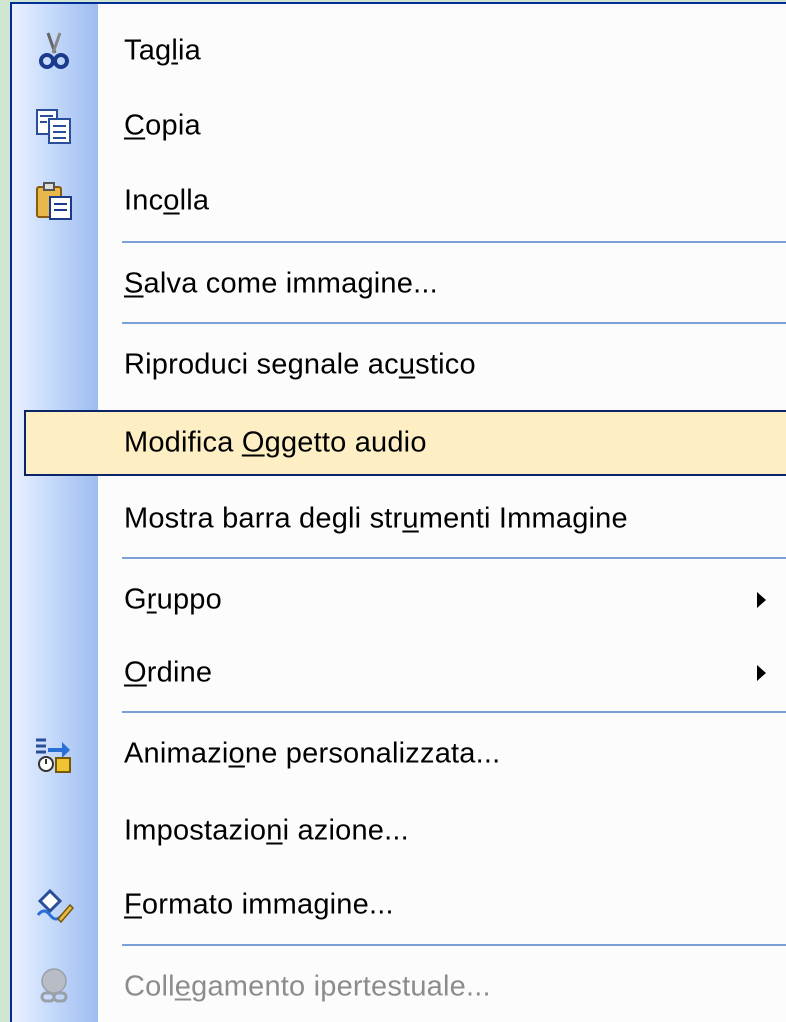  Describe the element at coordinates (162, 50) in the screenshot. I see `menu-item-label: Taglia` at that location.